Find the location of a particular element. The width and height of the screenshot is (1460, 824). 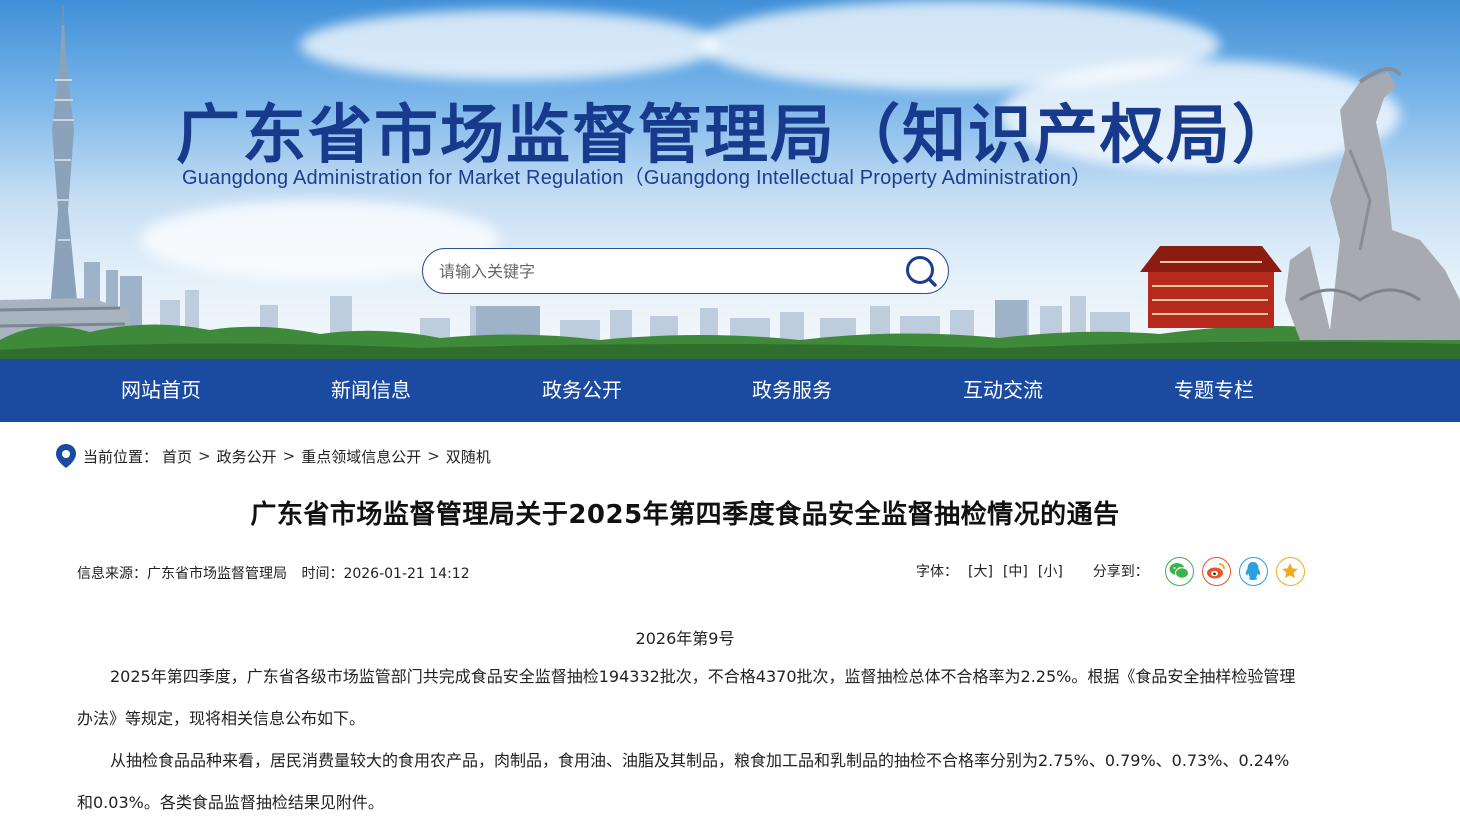

search-button is located at coordinates (921, 271).